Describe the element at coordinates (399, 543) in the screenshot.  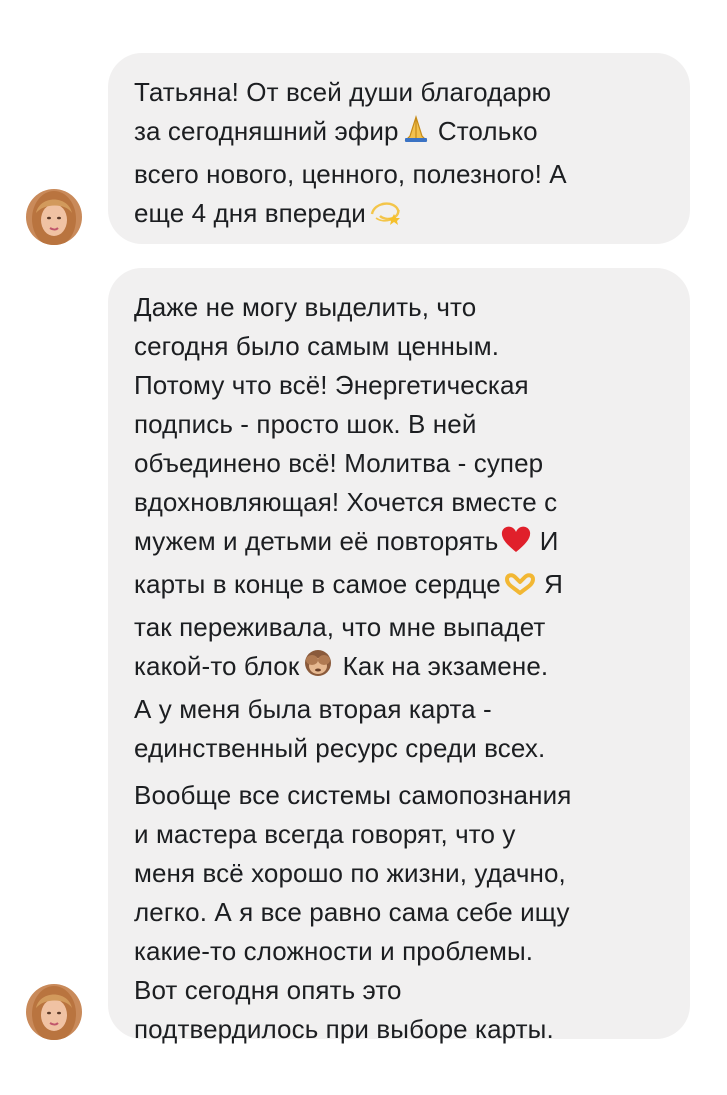
I see `message-line: мужем и детьми её повторять И` at that location.